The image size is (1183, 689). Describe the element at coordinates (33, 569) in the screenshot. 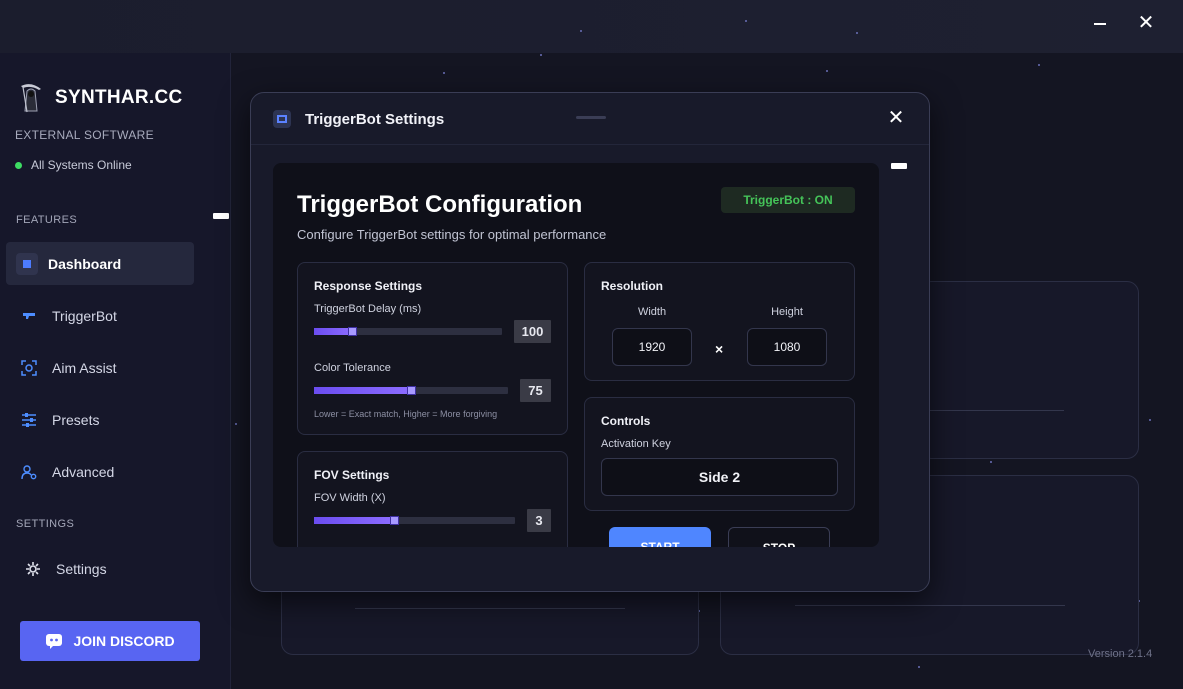

I see `gear-icon` at that location.